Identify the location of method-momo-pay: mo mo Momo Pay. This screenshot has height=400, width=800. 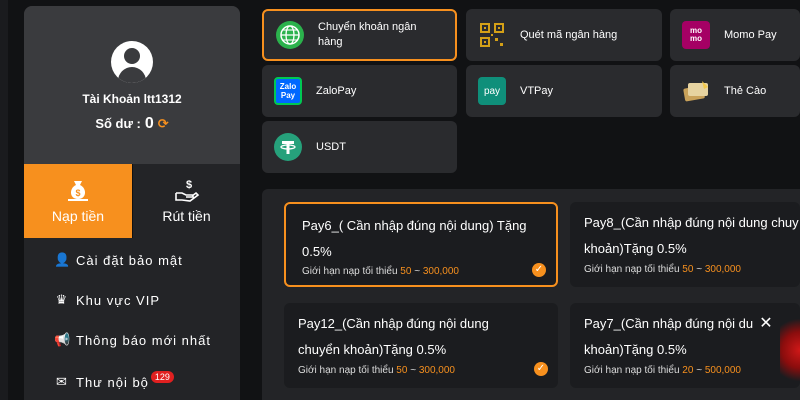
(735, 35).